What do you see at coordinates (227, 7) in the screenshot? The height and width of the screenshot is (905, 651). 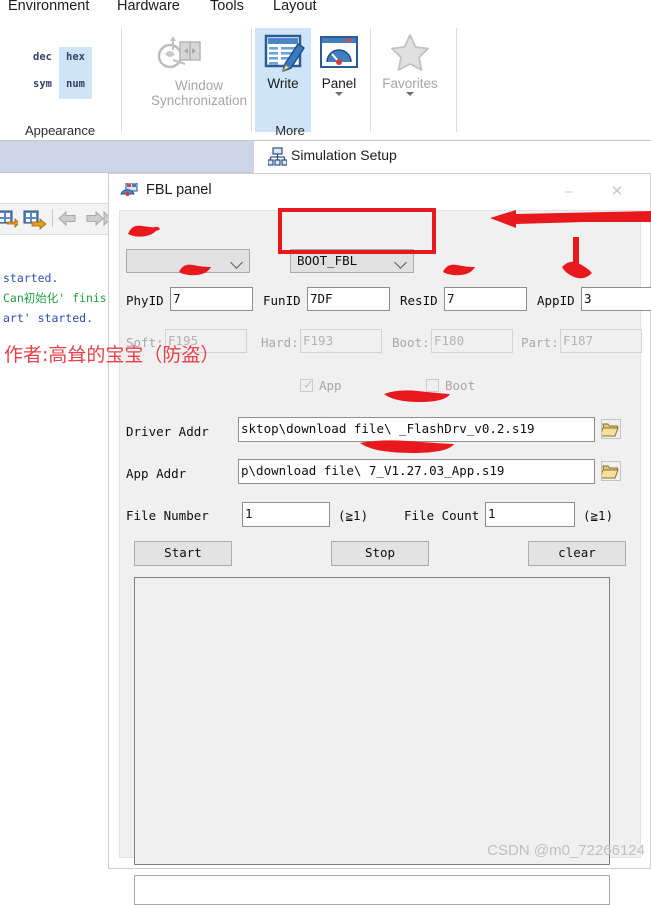 I see `ribbon-tab-tools: Tools` at bounding box center [227, 7].